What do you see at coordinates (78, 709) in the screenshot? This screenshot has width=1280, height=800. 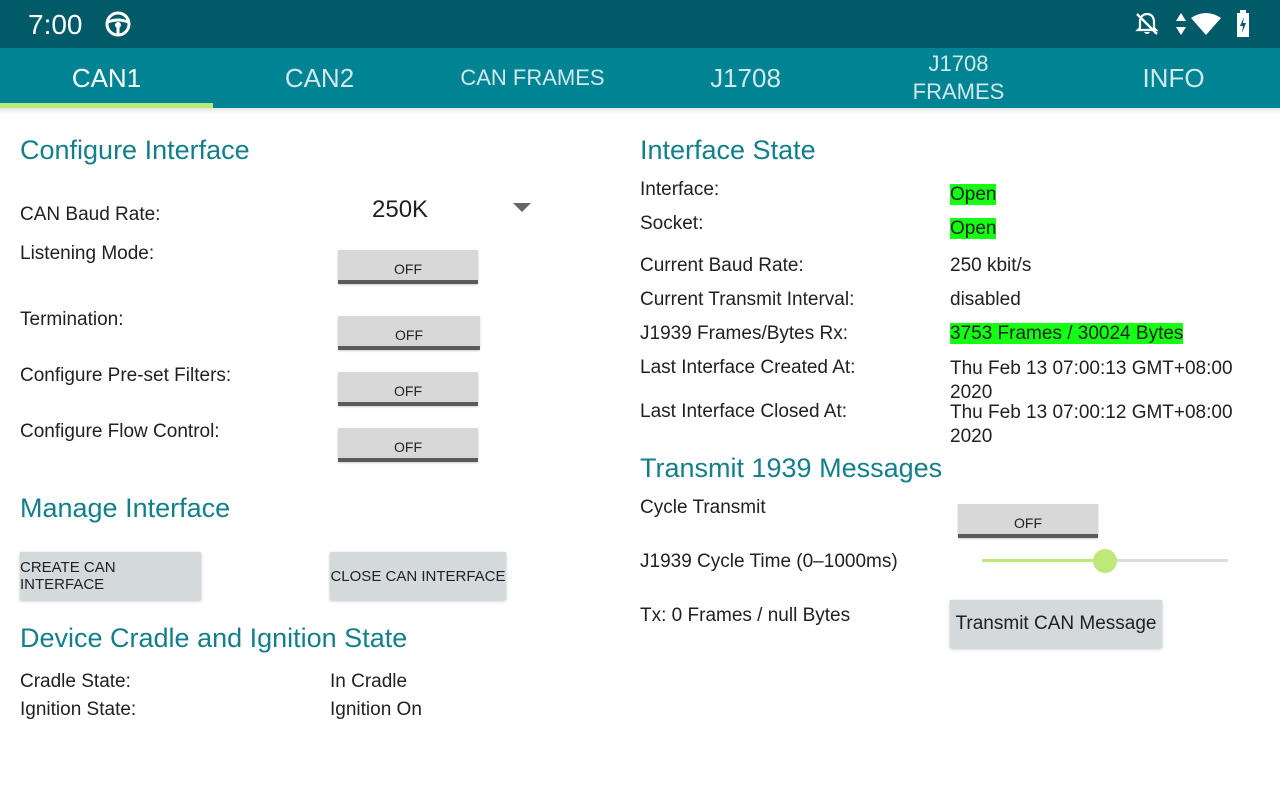 I see `ignition-state-label: Ignition State:` at bounding box center [78, 709].